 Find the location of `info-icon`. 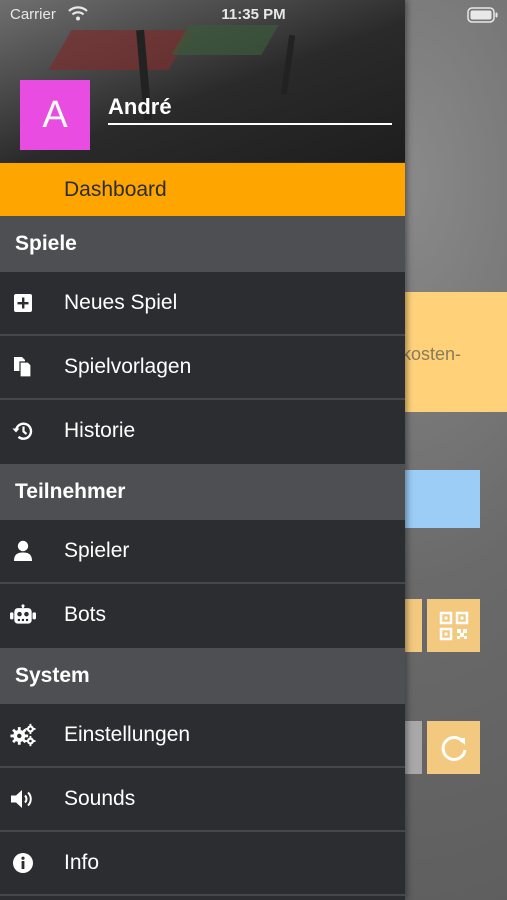

info-icon is located at coordinates (23, 863).